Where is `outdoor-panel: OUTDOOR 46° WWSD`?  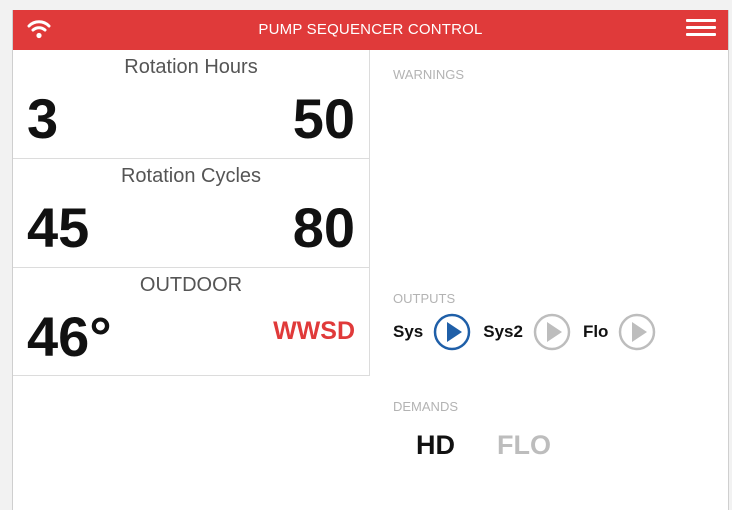
outdoor-panel: OUTDOOR 46° WWSD is located at coordinates (191, 322).